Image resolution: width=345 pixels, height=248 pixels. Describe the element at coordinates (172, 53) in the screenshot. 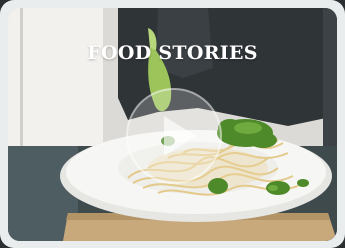

I see `video-title: FOOD STORIES` at that location.